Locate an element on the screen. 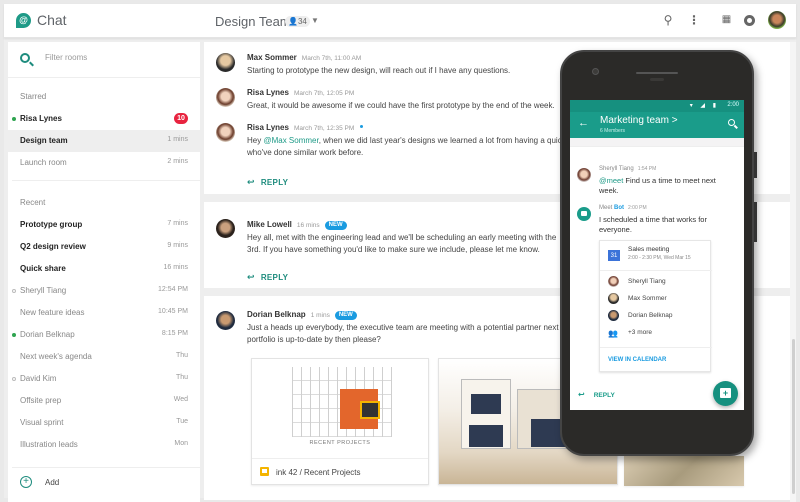 The height and width of the screenshot is (502, 800). app-title: Chat is located at coordinates (52, 20).